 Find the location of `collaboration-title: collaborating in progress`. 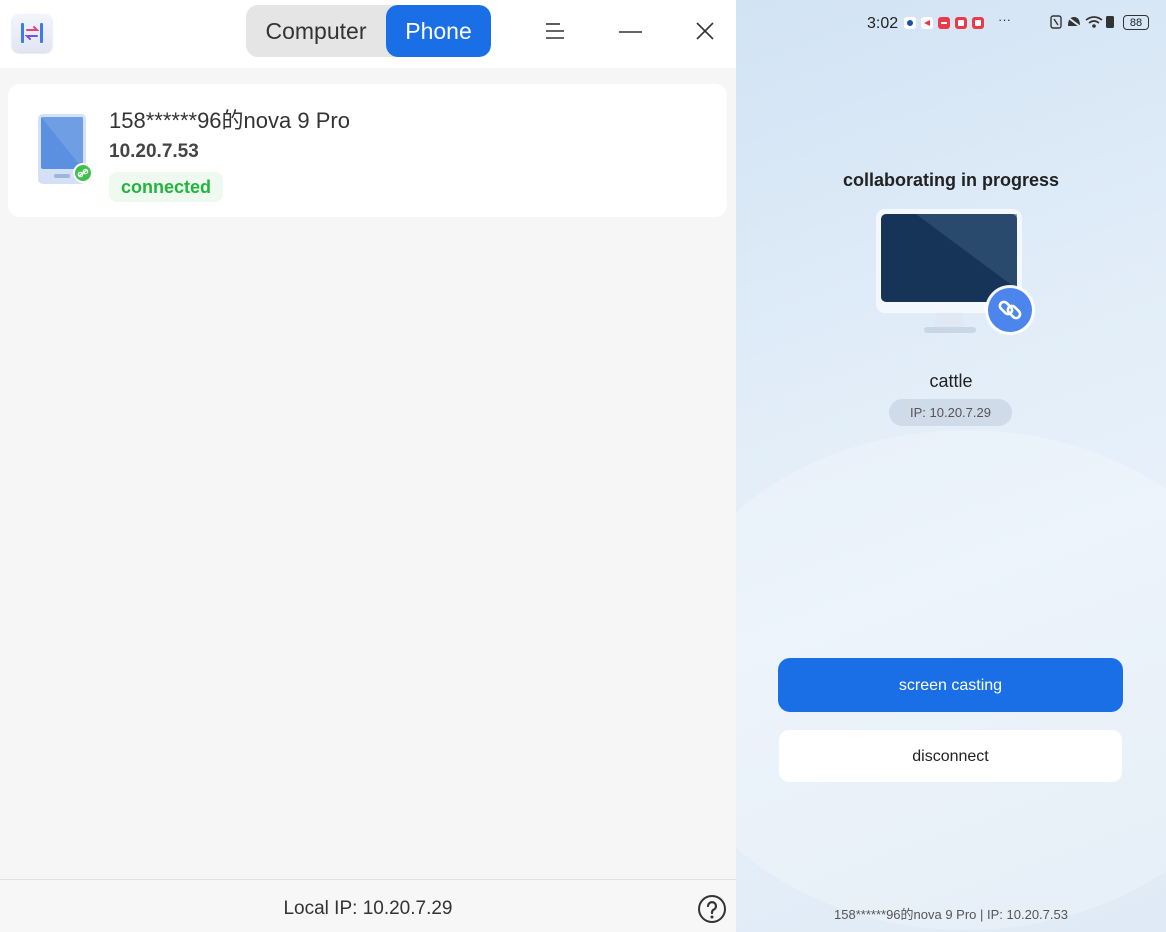

collaboration-title: collaborating in progress is located at coordinates (951, 180).